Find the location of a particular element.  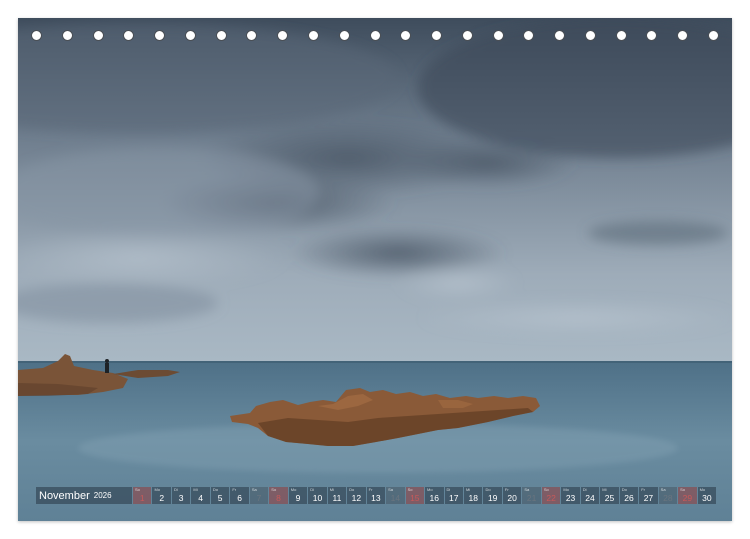

day-number: 8 is located at coordinates (278, 497).